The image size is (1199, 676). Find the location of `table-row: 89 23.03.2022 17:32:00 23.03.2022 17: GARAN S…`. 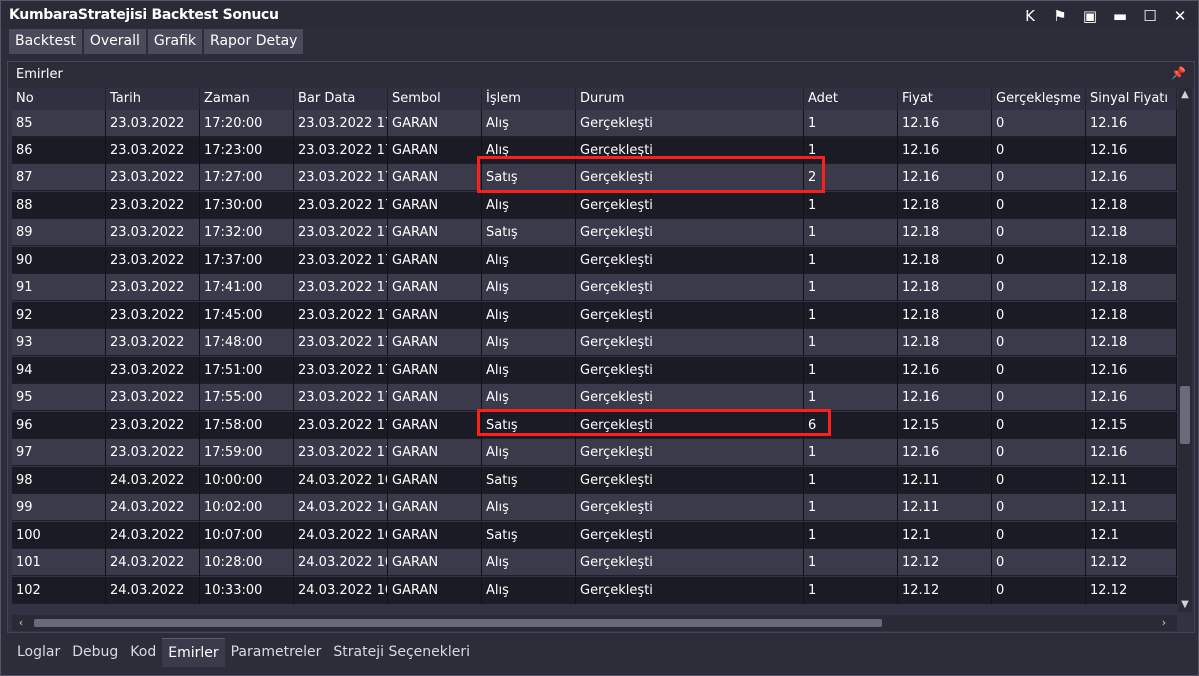

table-row: 89 23.03.2022 17:32:00 23.03.2022 17: GARAN S… is located at coordinates (594, 232).